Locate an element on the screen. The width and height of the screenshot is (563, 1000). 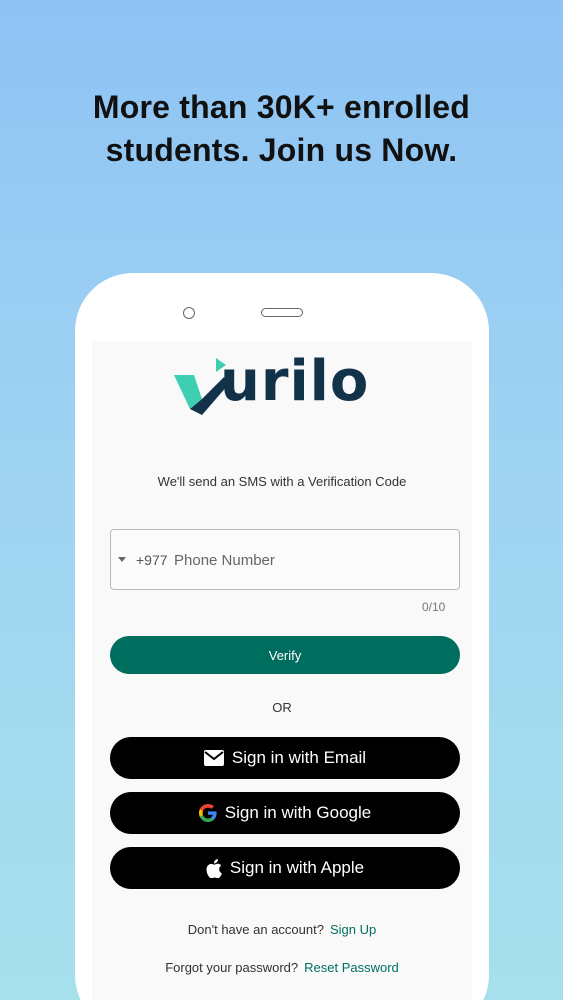
sign-in-email-button: Sign in with Email is located at coordinates (285, 758).